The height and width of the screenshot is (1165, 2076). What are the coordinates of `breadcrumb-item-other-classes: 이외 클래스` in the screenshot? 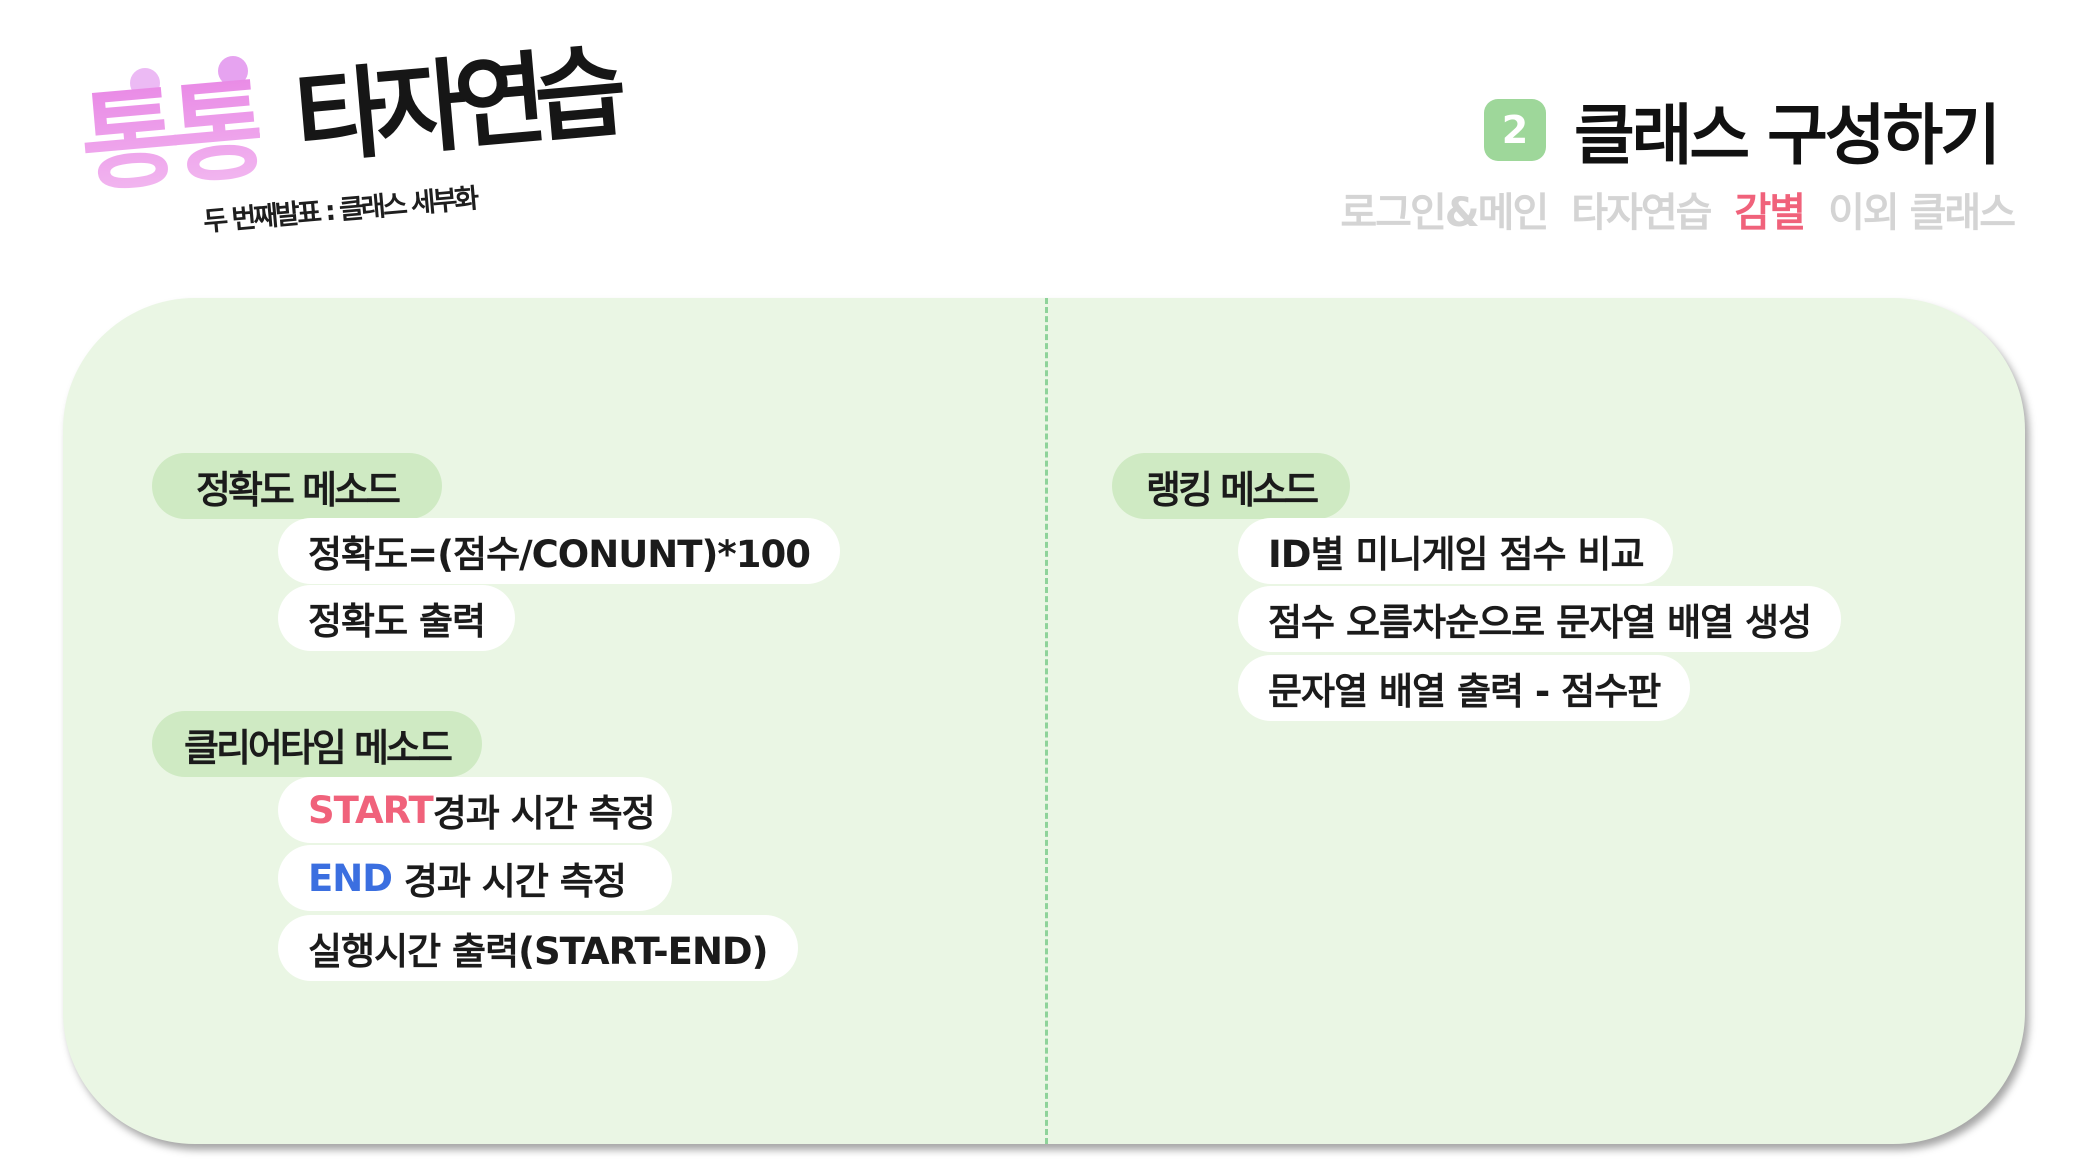 It's located at (1922, 209).